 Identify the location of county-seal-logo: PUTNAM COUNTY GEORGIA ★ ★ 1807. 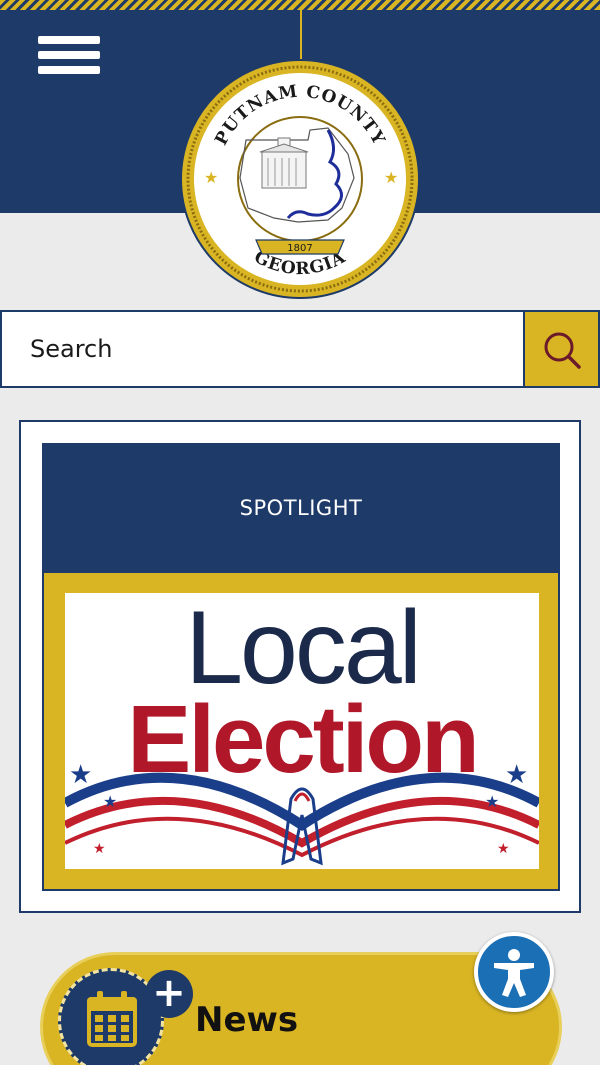
(300, 179).